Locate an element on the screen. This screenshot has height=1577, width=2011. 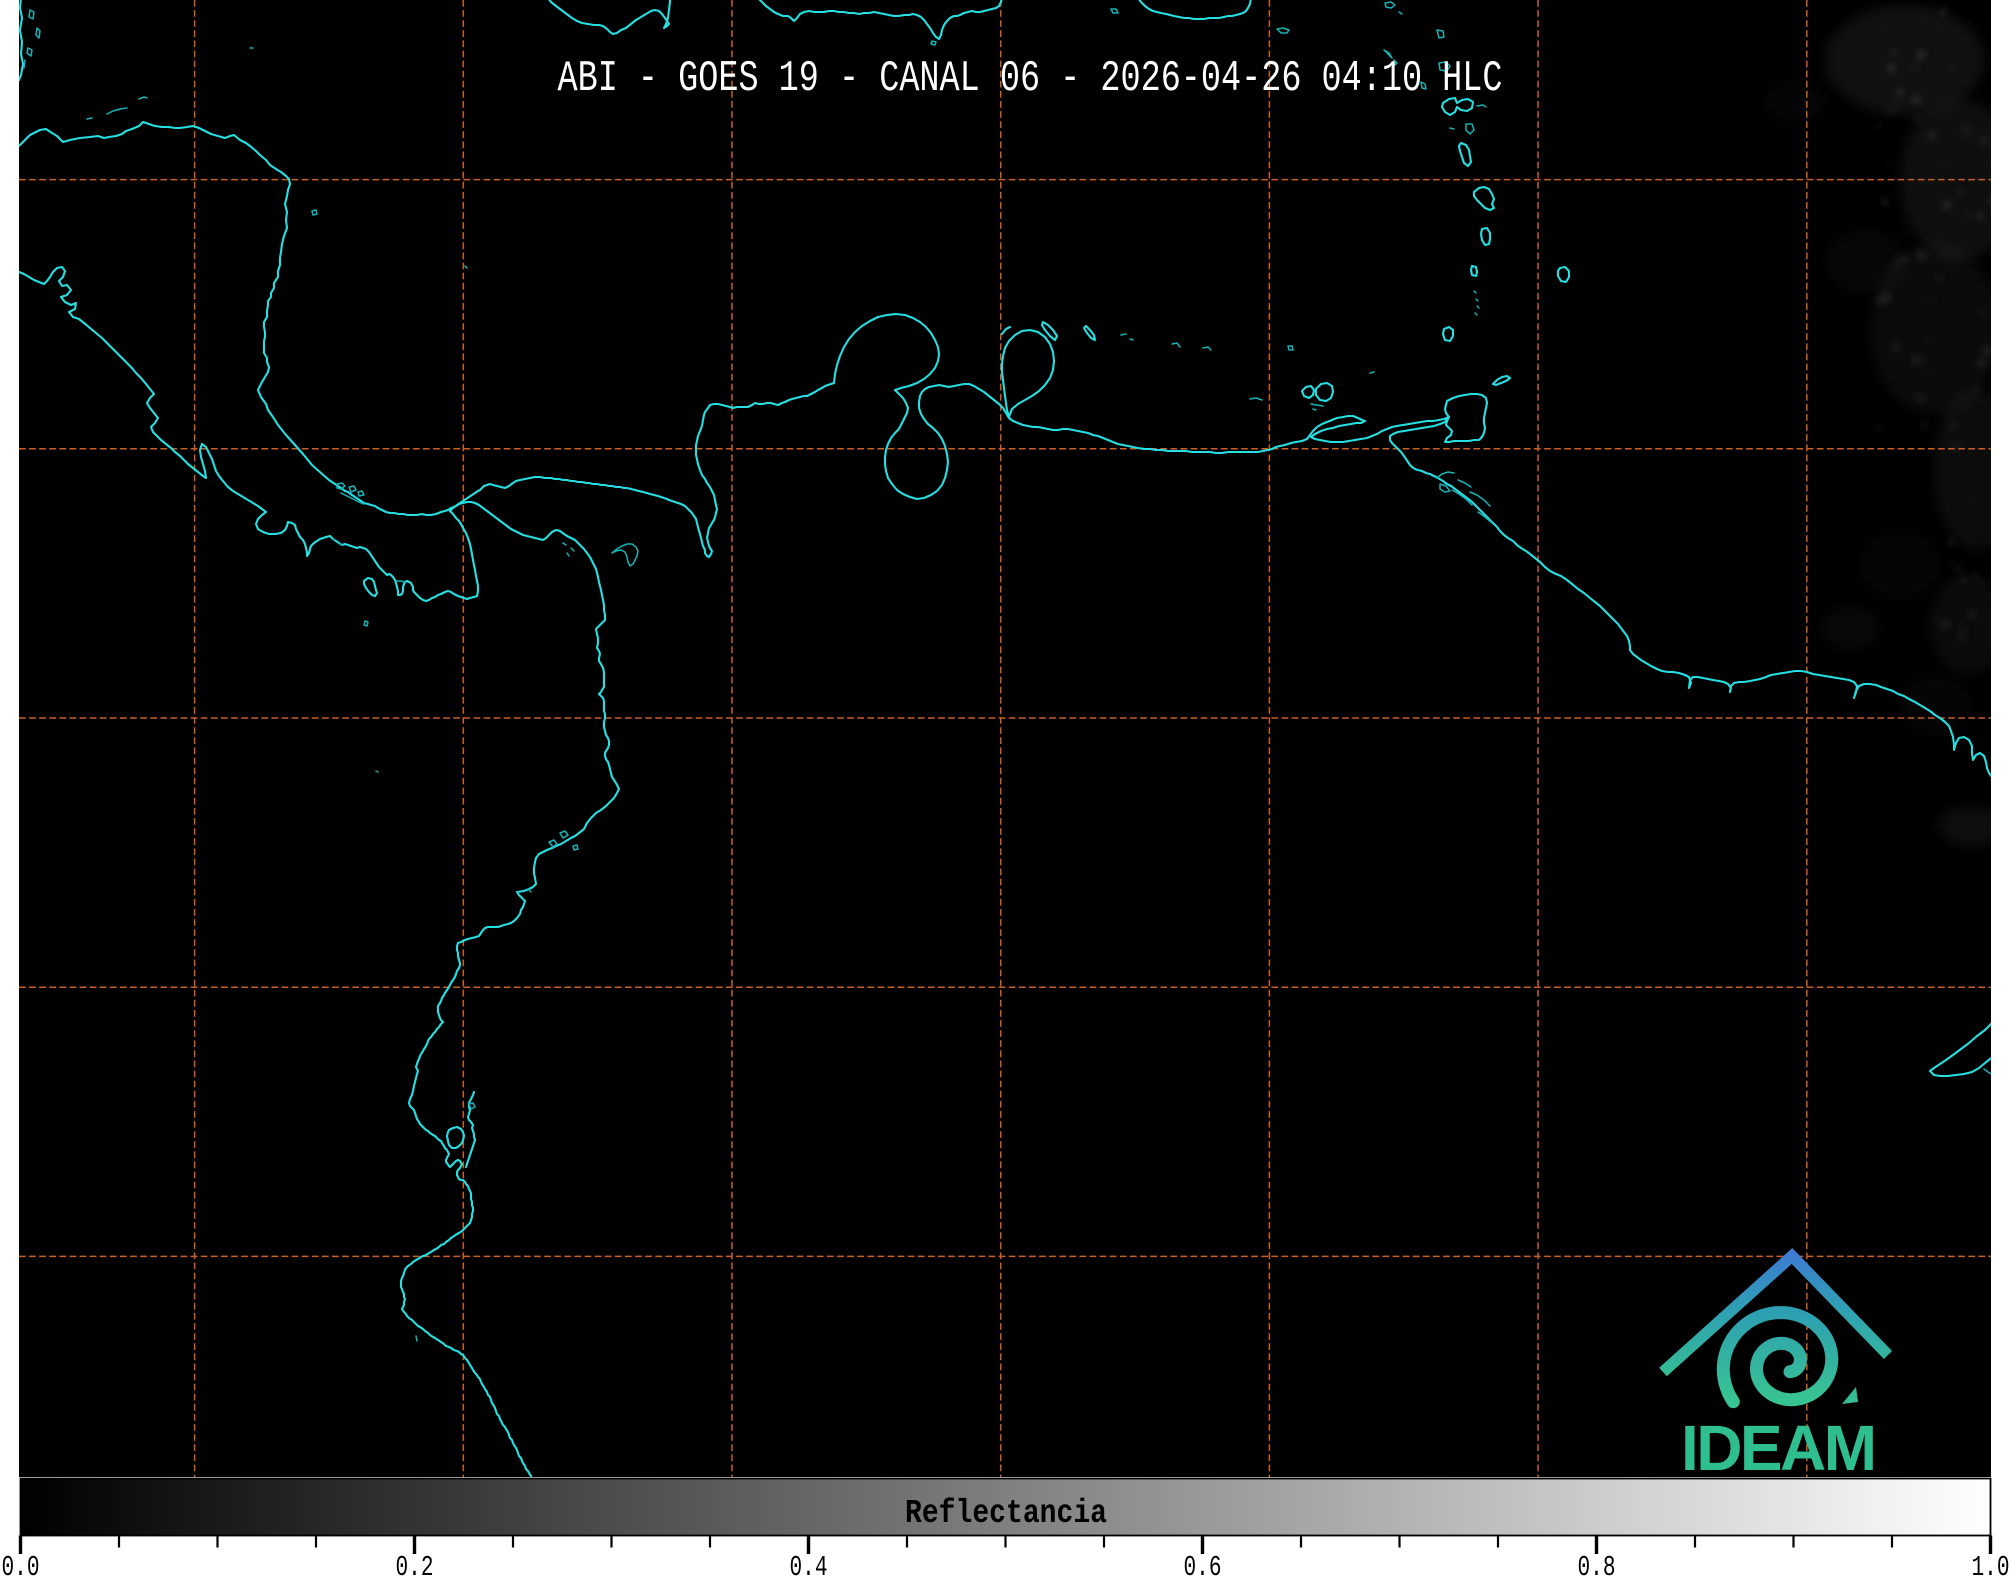
svg-text: 0.0 is located at coordinates (21, 1564).